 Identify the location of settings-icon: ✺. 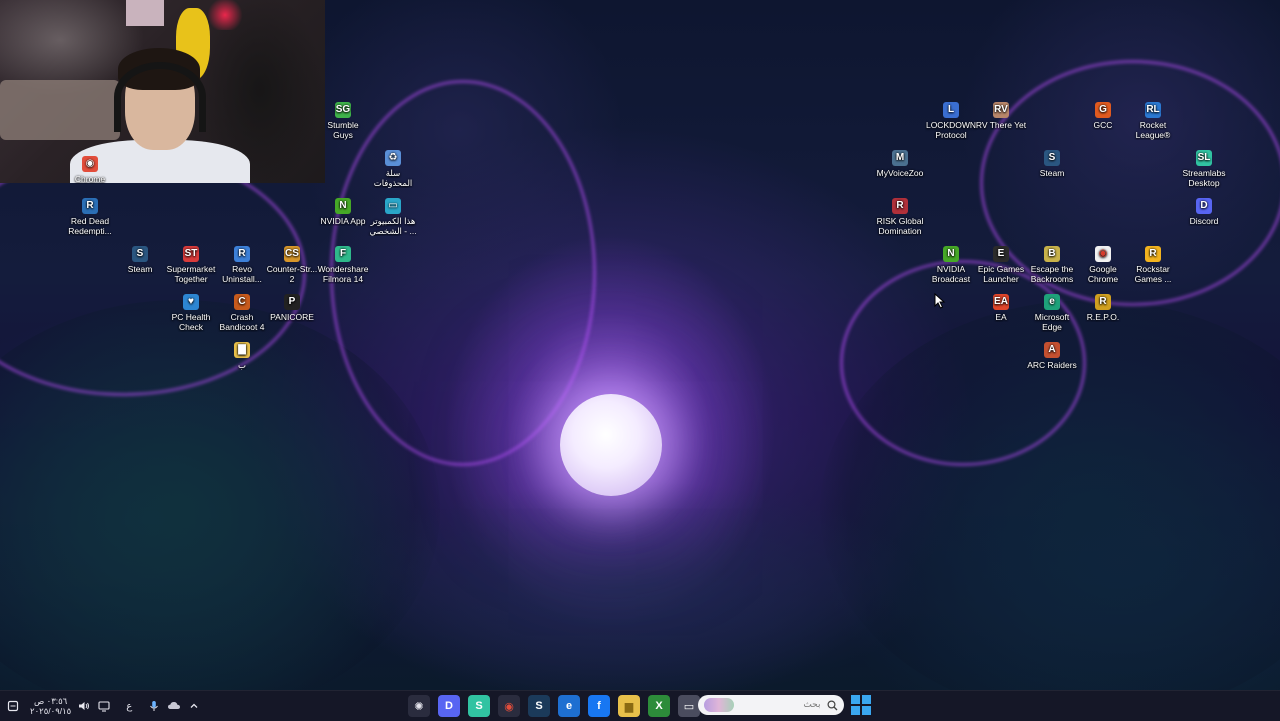
(419, 706).